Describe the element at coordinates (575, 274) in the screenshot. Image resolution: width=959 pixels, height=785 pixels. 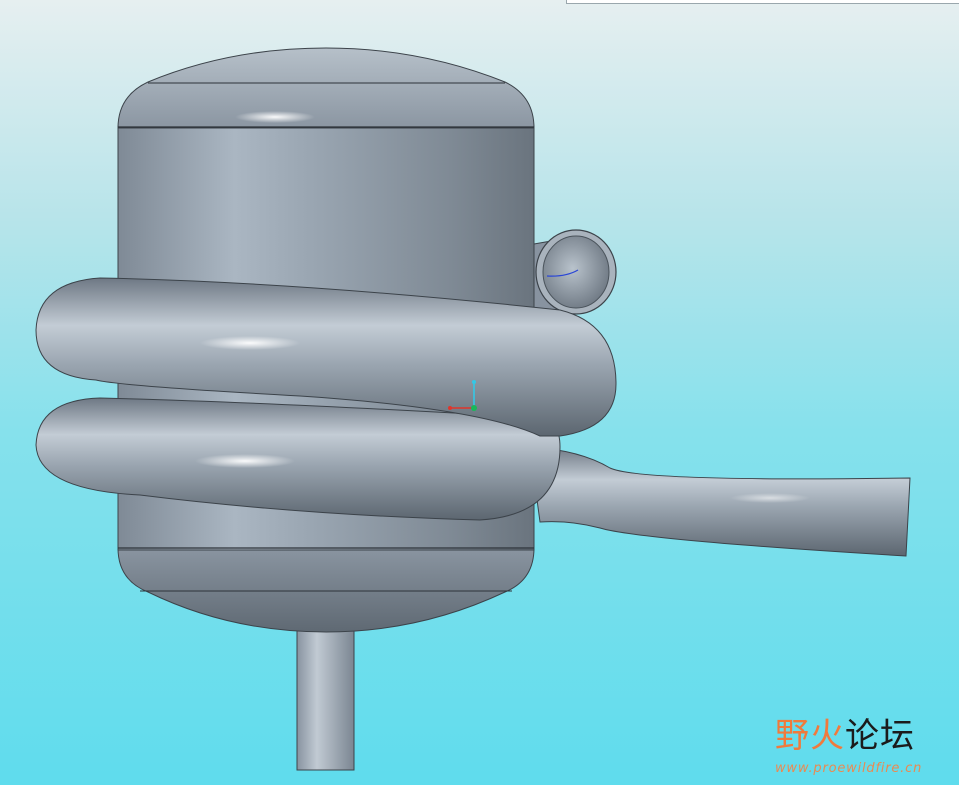
I see `inlet-nozzle` at that location.